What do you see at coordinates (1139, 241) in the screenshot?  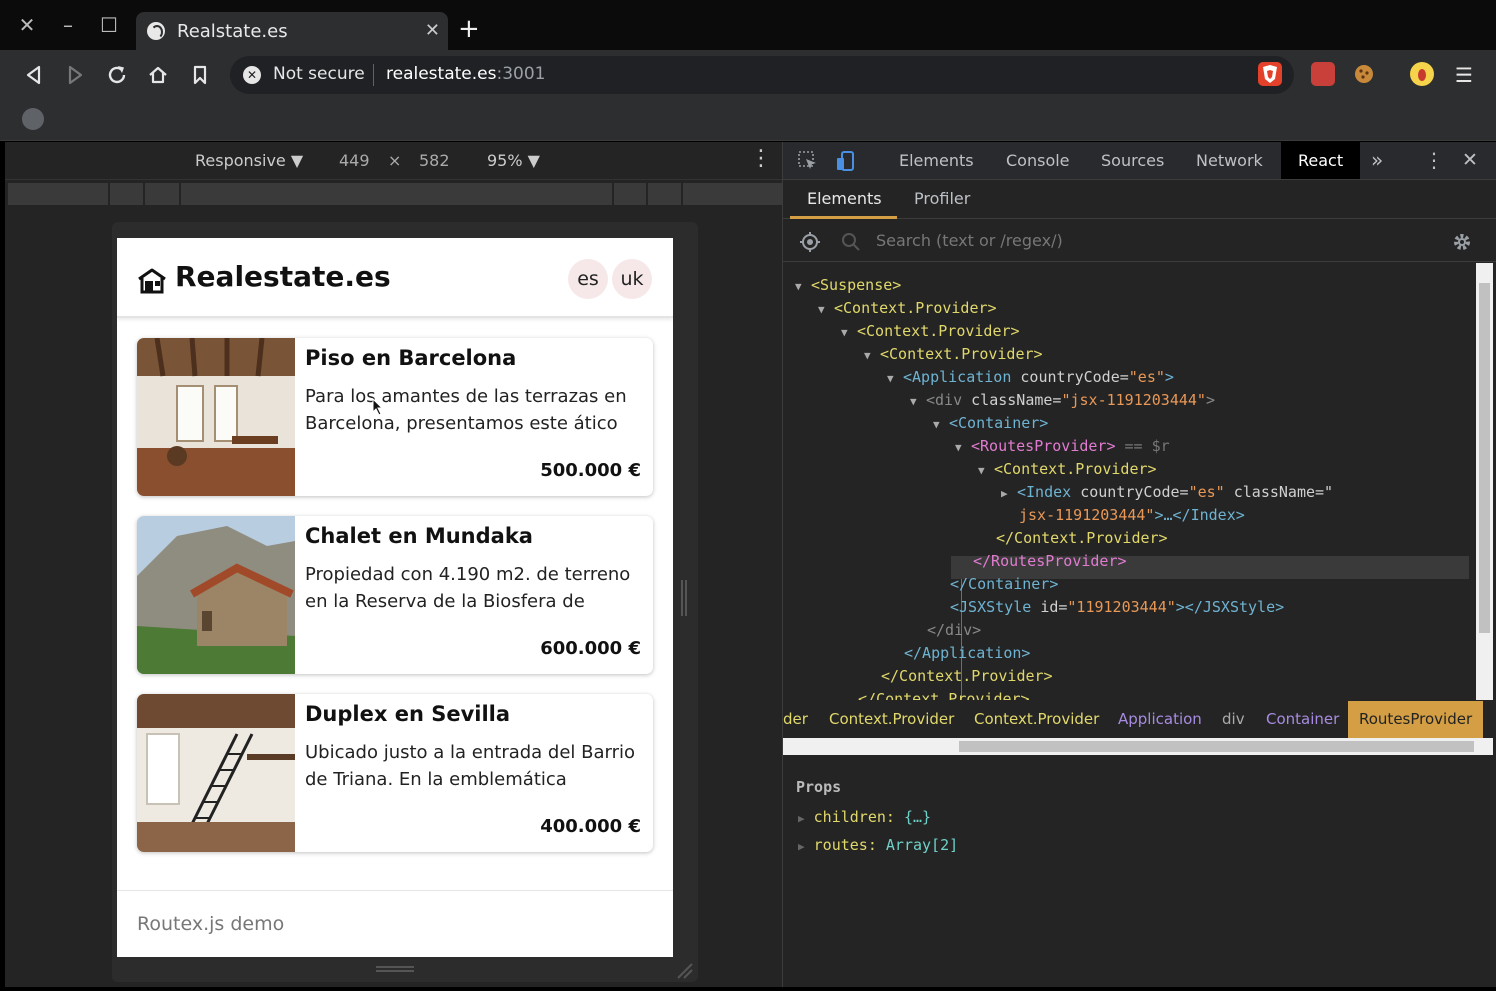 I see `component-search: Search (text or /regex/)` at bounding box center [1139, 241].